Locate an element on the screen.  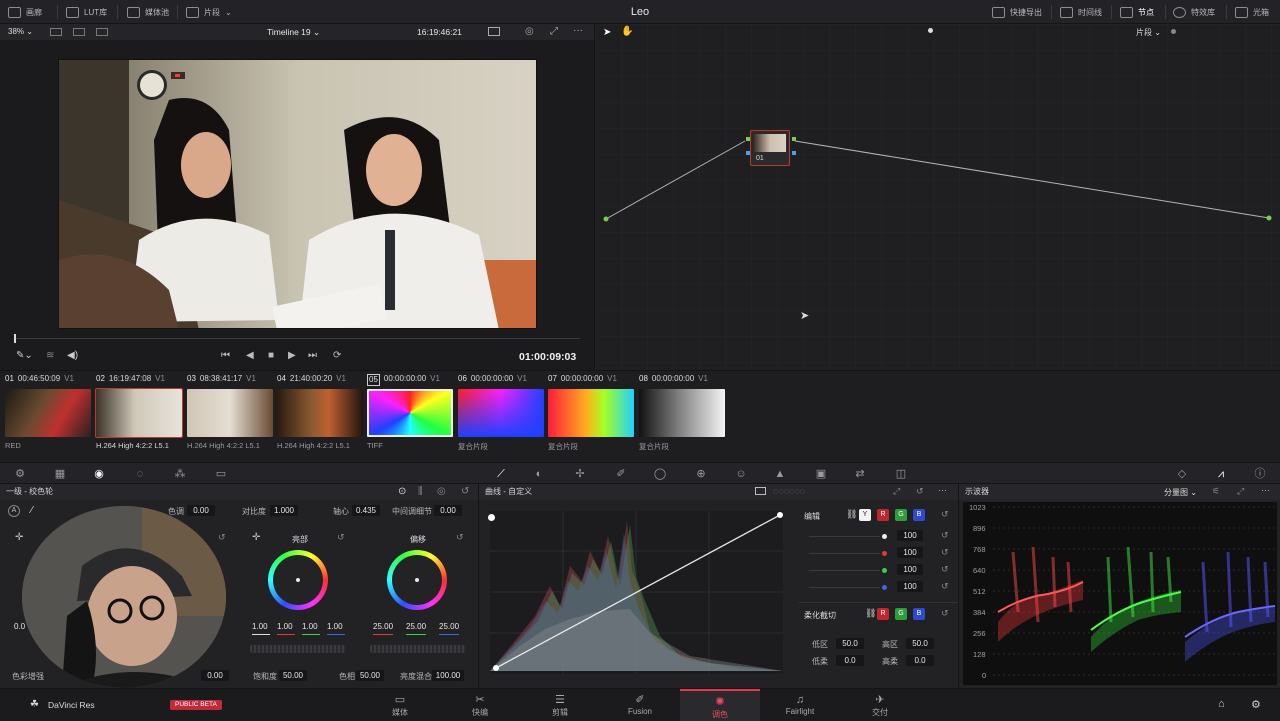
page-deliver: ✈ 交付 is located at coordinates (880, 705).